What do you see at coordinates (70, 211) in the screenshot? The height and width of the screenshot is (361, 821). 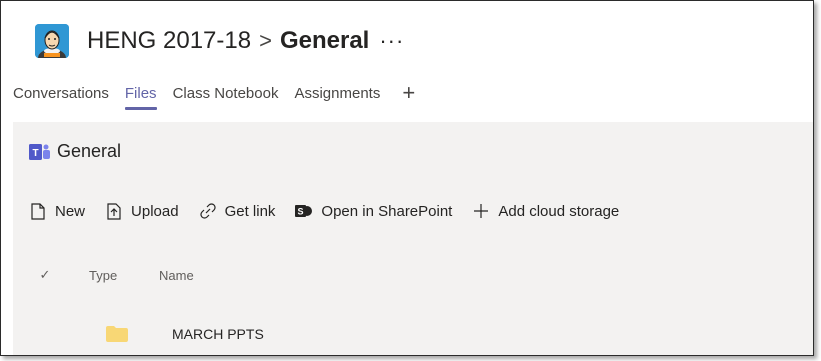 I see `new-label: New` at bounding box center [70, 211].